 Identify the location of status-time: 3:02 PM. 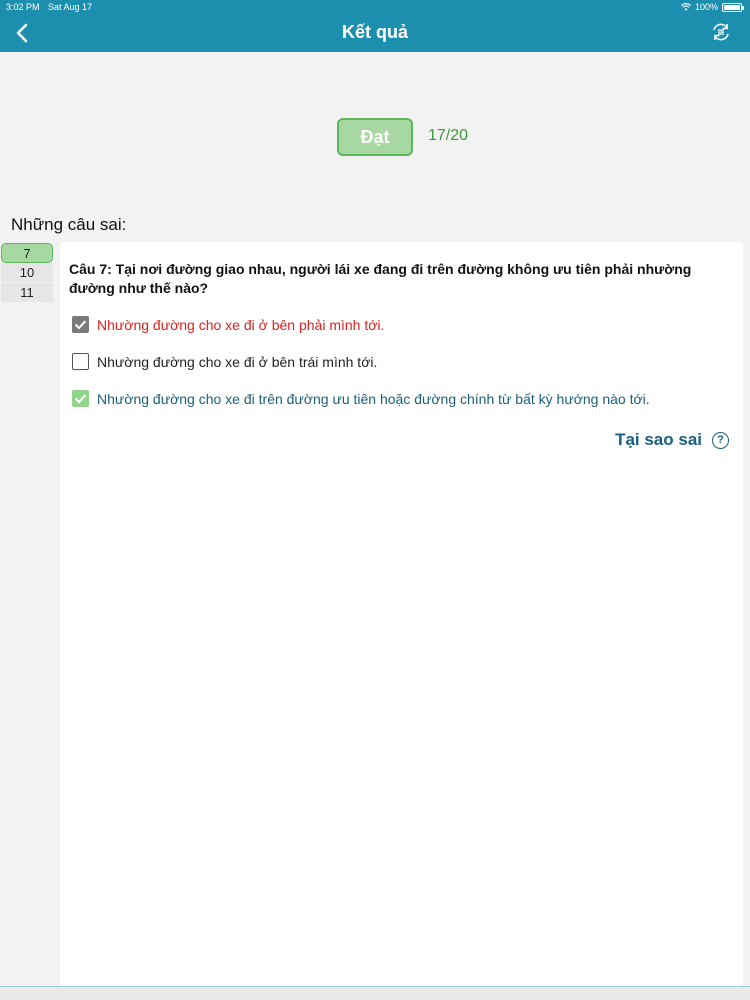
(23, 7).